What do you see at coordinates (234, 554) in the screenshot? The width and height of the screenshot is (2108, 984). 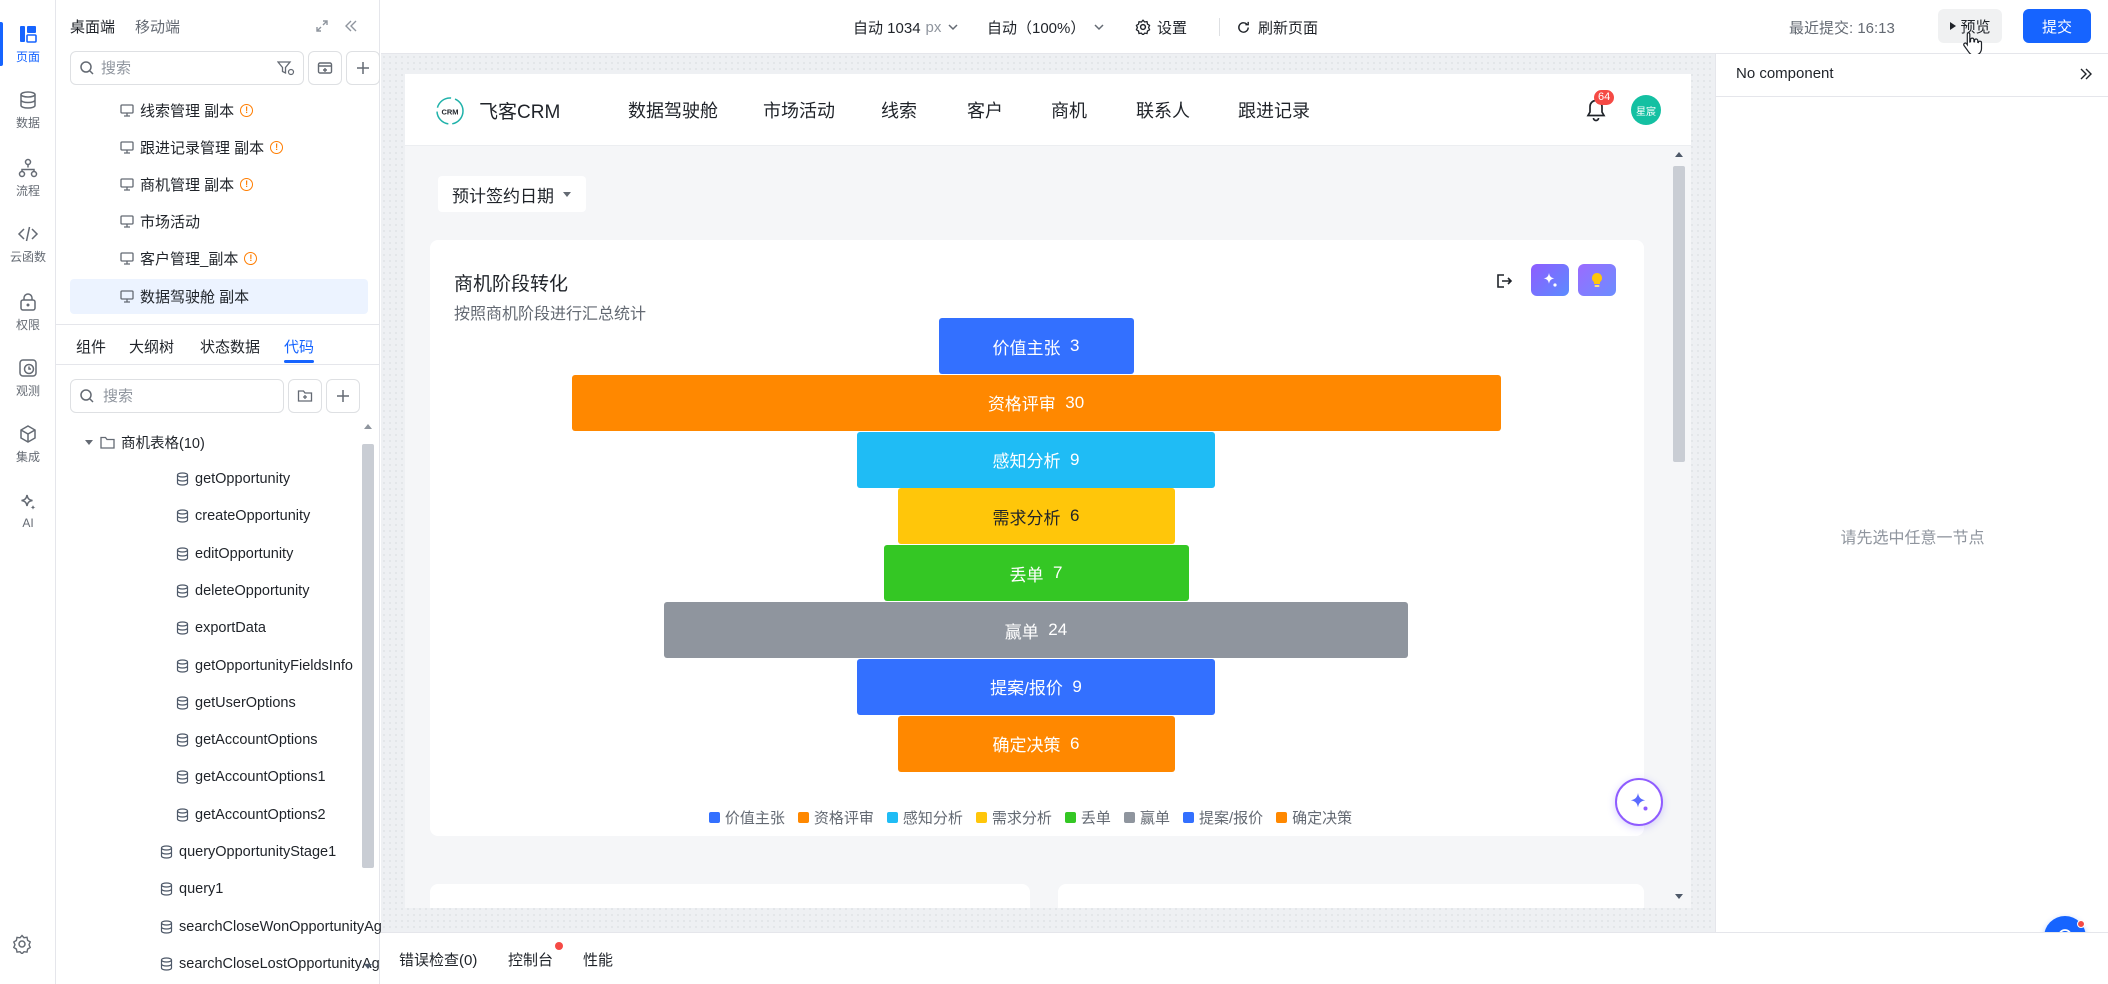 I see `api-item: editOpportunity` at bounding box center [234, 554].